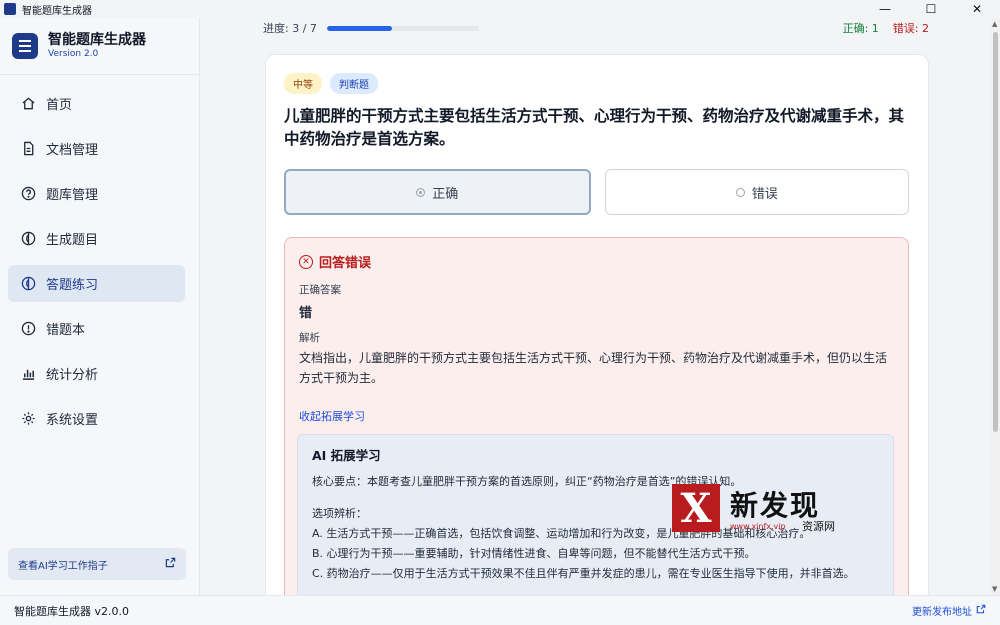 This screenshot has width=1000, height=625. I want to click on progress-row: 进度: 3 / 7 正确: 1 错误: 2, so click(596, 28).